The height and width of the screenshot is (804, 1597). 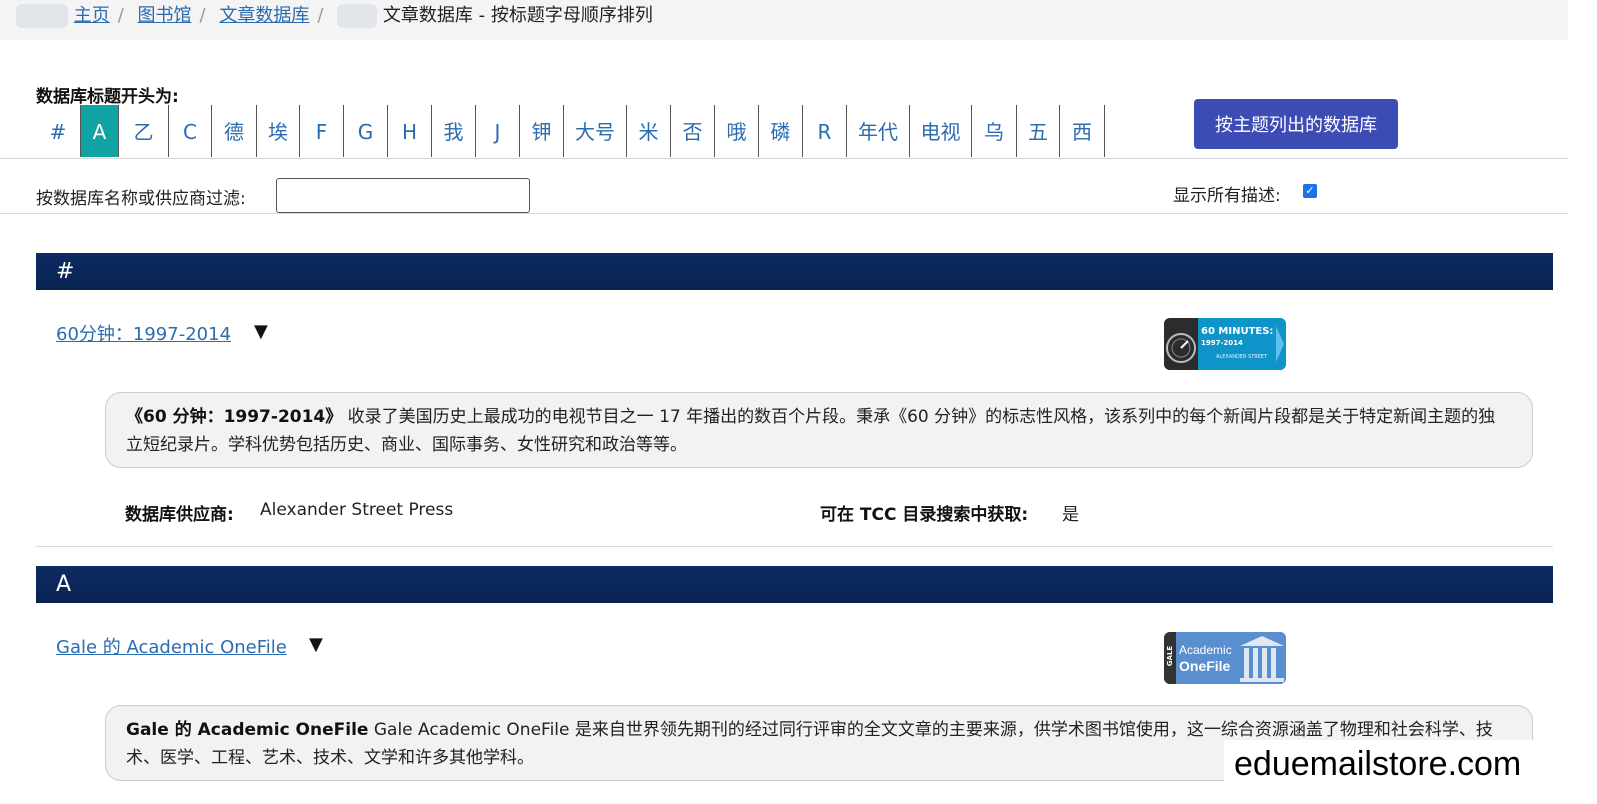 What do you see at coordinates (190, 131) in the screenshot?
I see `alpha-letter: C` at bounding box center [190, 131].